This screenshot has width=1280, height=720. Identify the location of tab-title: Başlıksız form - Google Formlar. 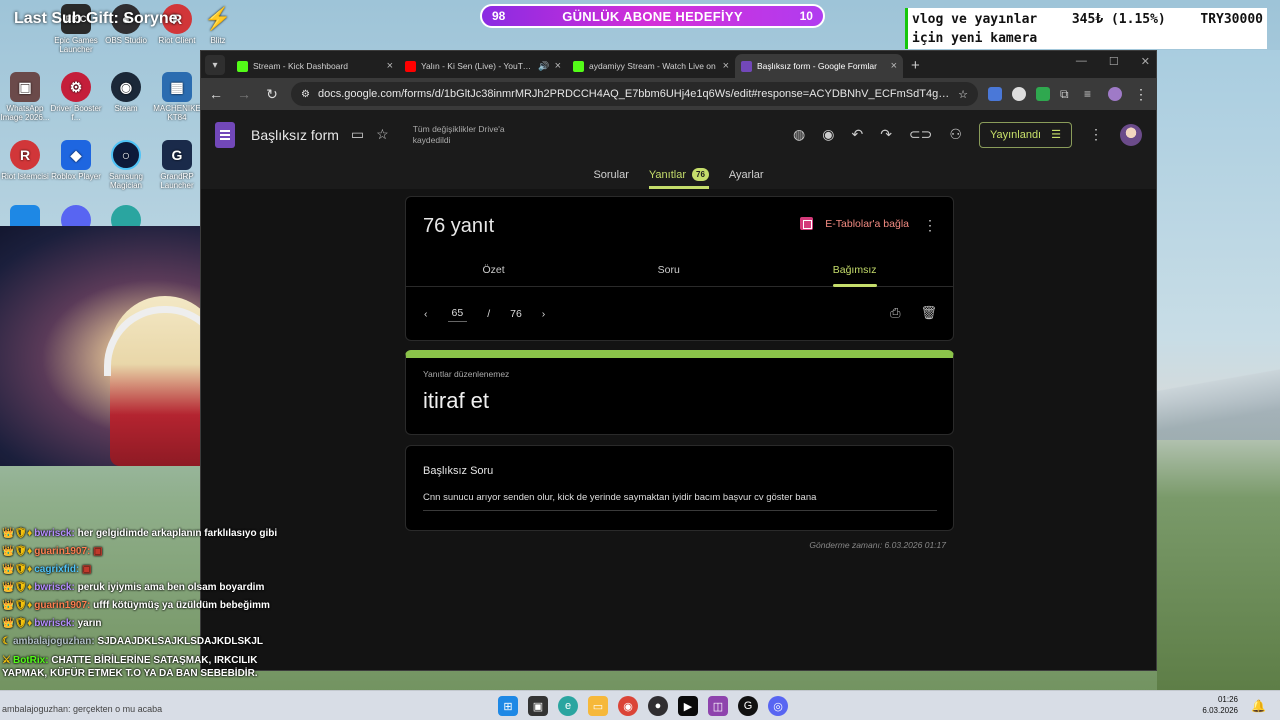
(817, 66).